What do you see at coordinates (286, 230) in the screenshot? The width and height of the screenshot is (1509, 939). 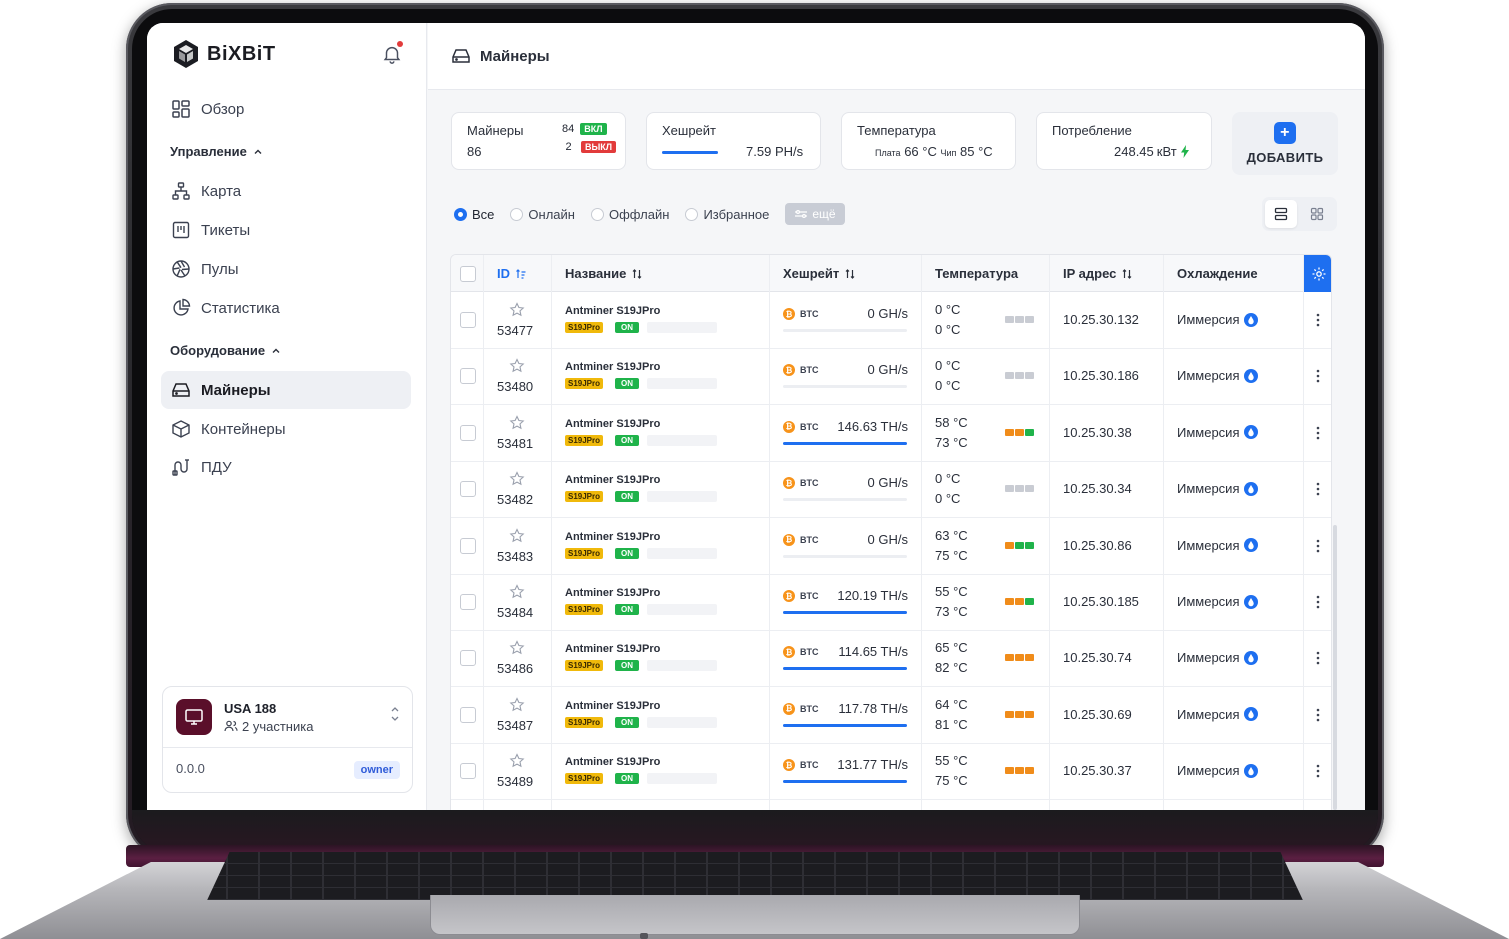 I see `sidebar-item-tickets: Тикеты` at bounding box center [286, 230].